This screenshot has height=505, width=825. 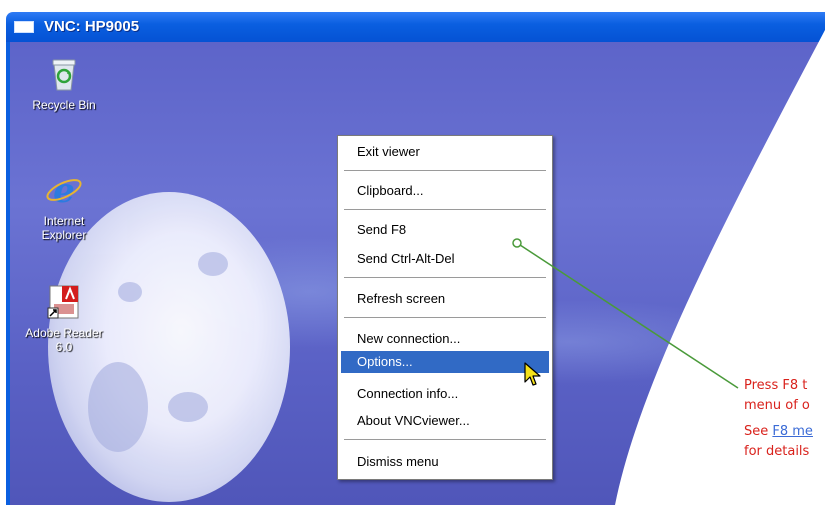 What do you see at coordinates (776, 385) in the screenshot?
I see `callout-text-line1: Press F8 t` at bounding box center [776, 385].